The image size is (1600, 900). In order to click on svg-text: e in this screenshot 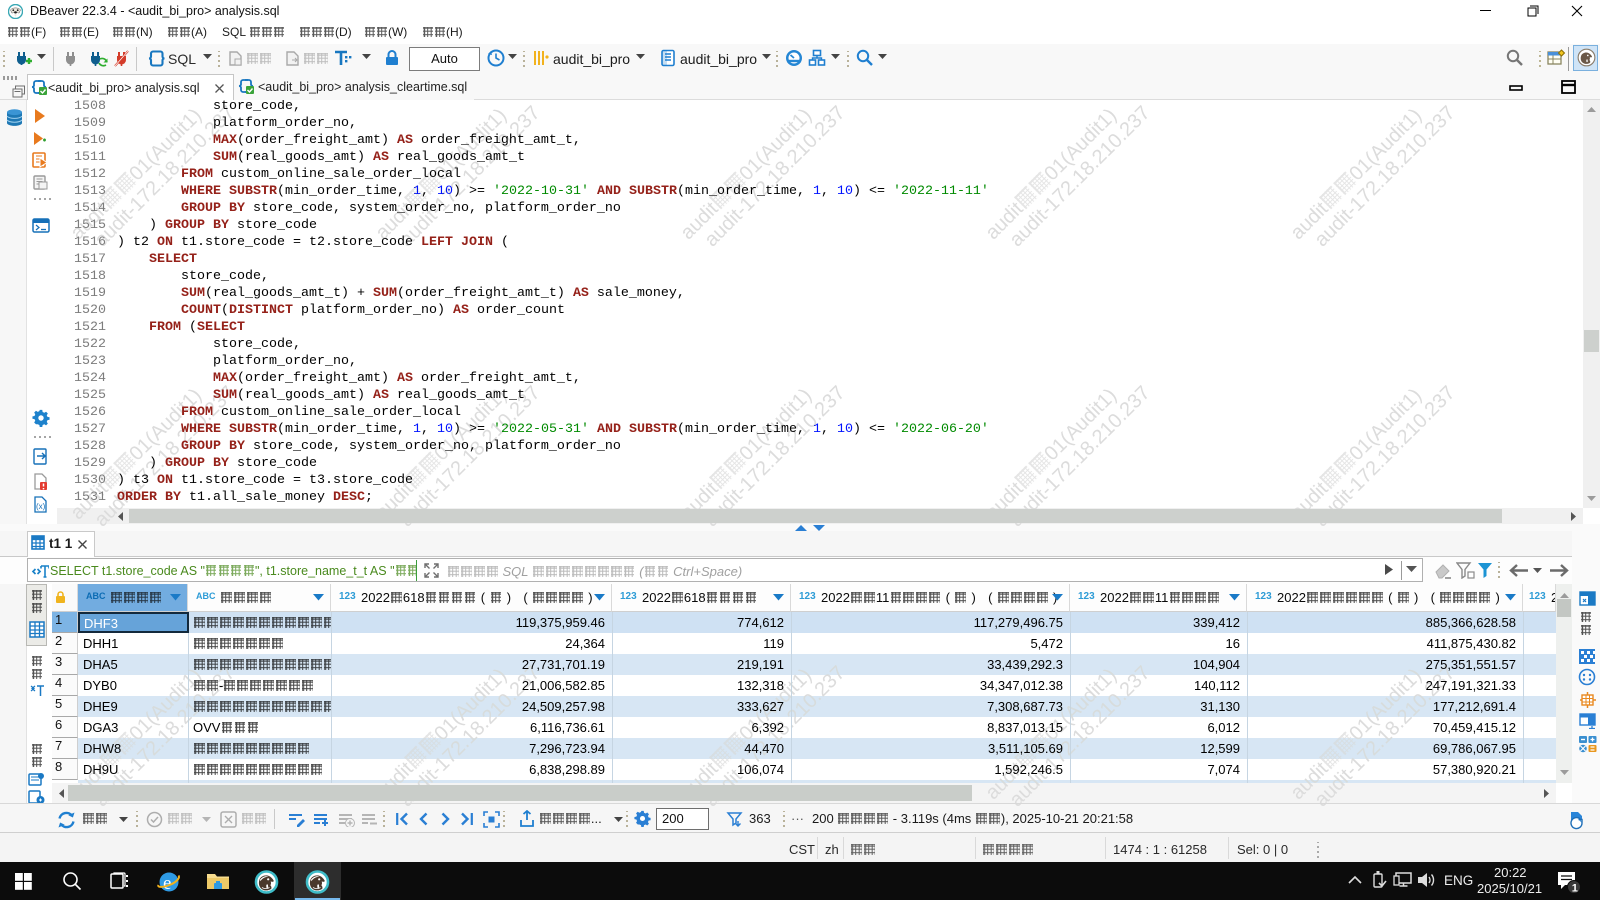, I will do `click(167, 883)`.